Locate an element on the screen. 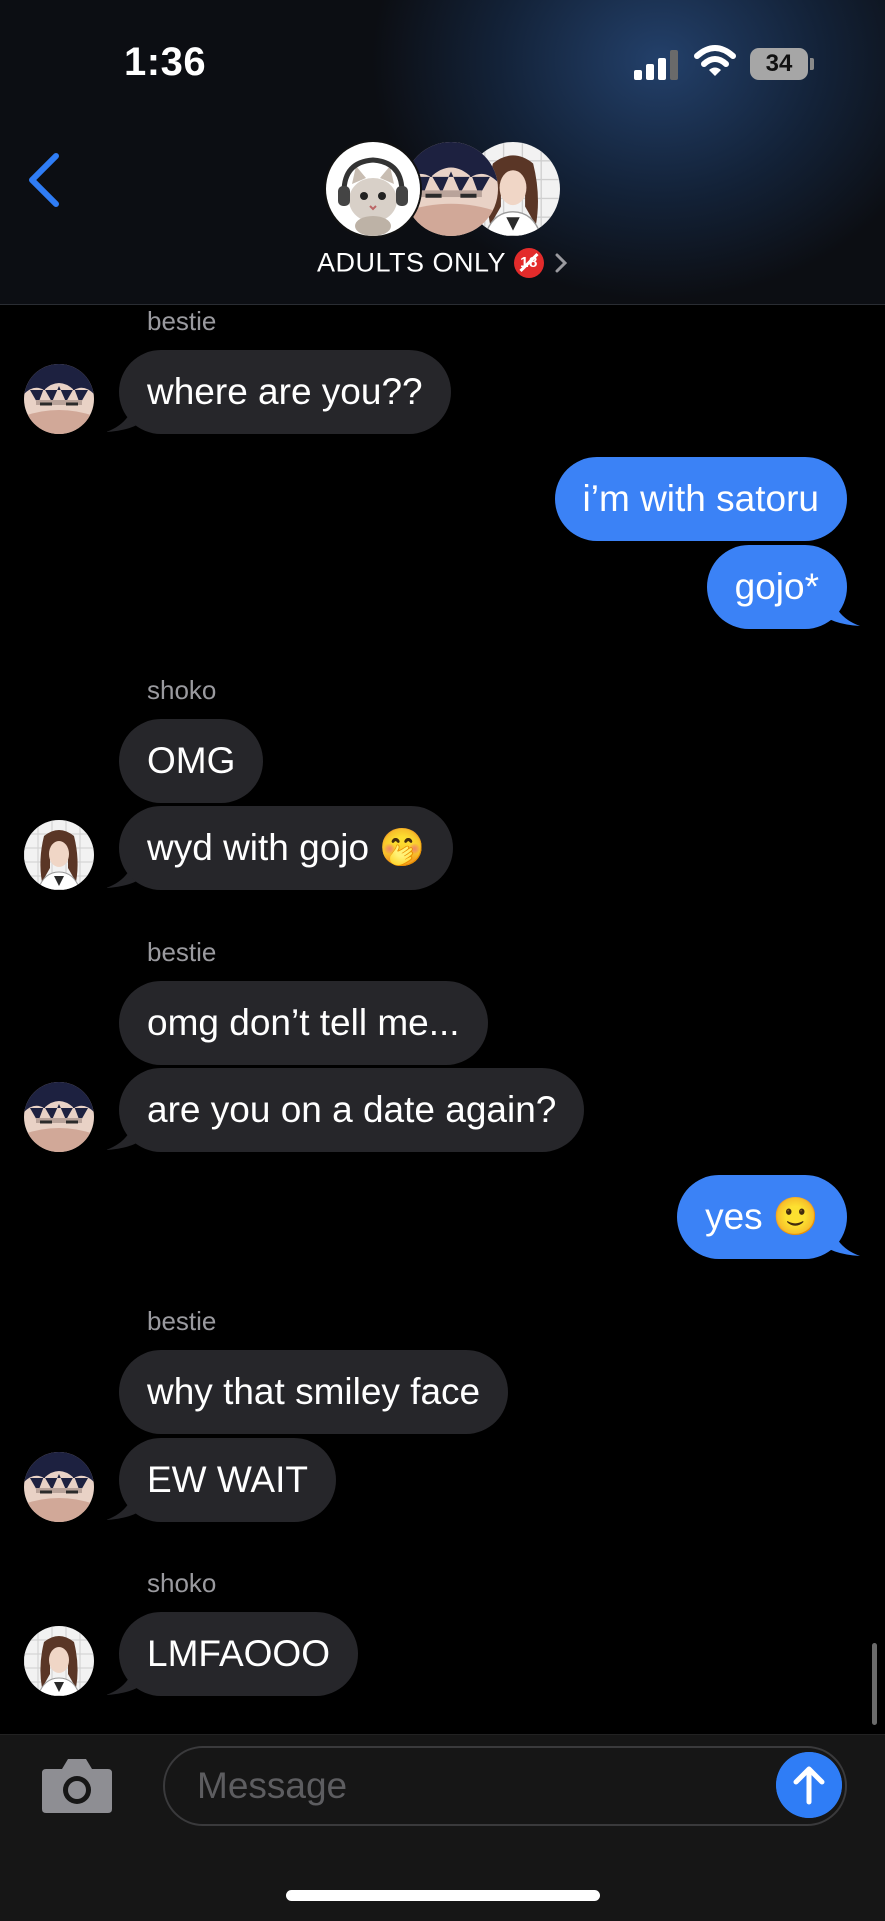  battery-level: 34 is located at coordinates (779, 63).